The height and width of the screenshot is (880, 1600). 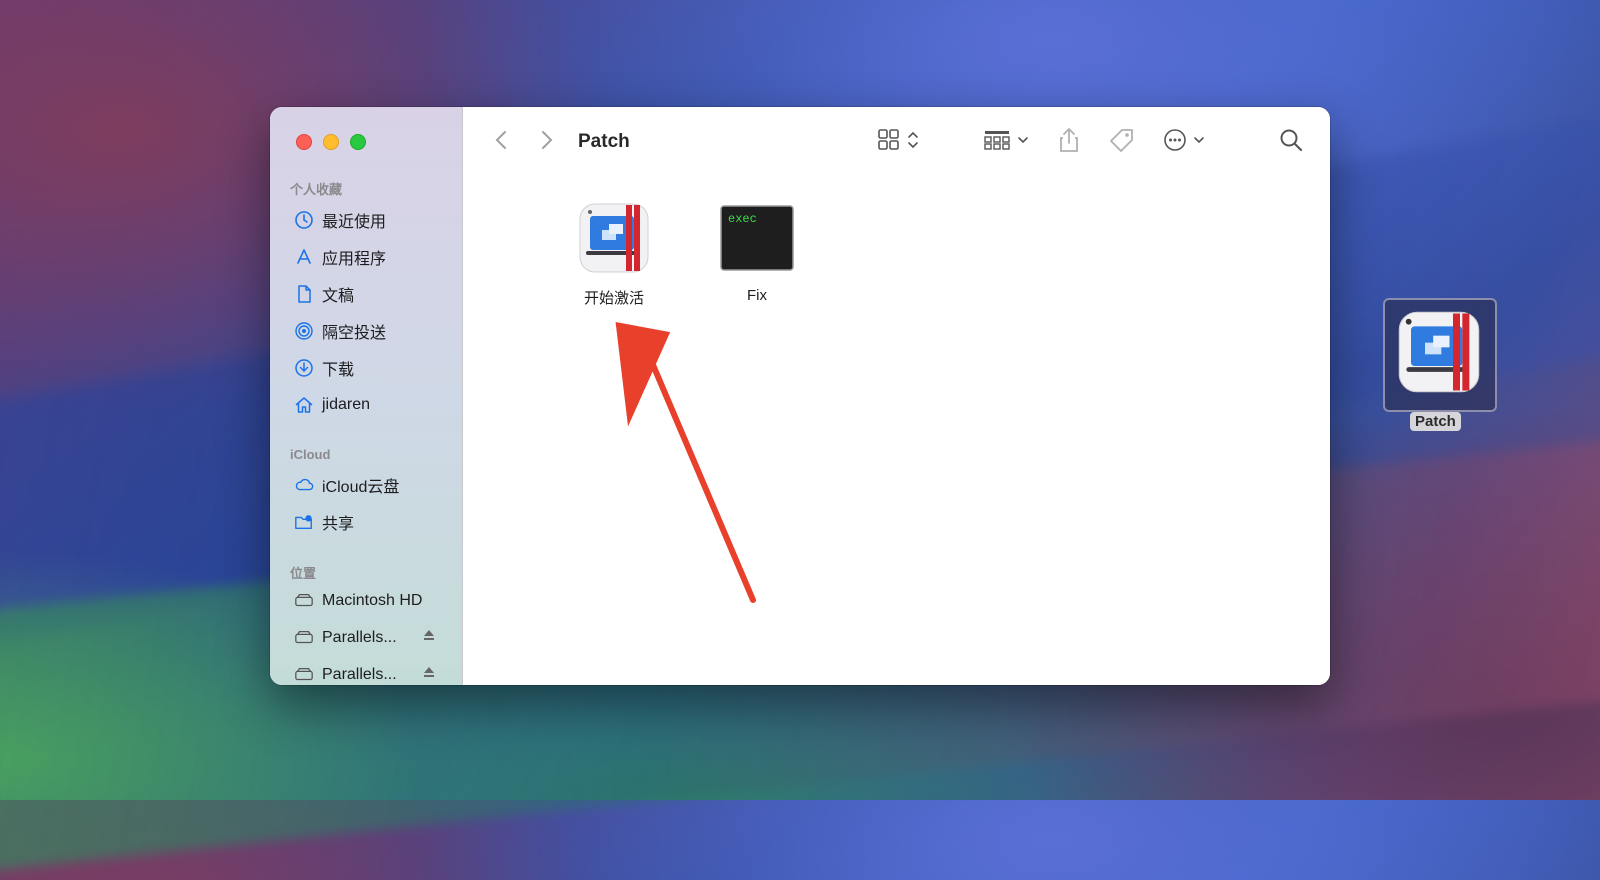 I want to click on sidebar-item-label: 文稿, so click(x=338, y=296).